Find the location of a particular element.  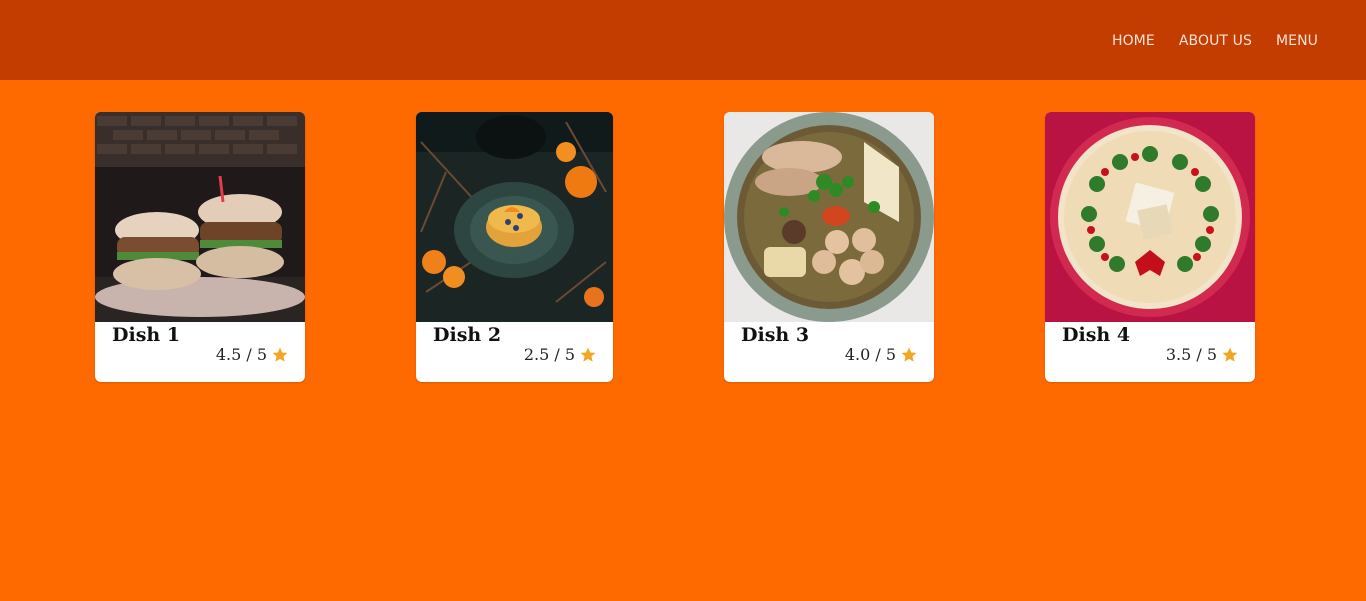

dish-3-rating: 4.0 / 5 is located at coordinates (881, 355).